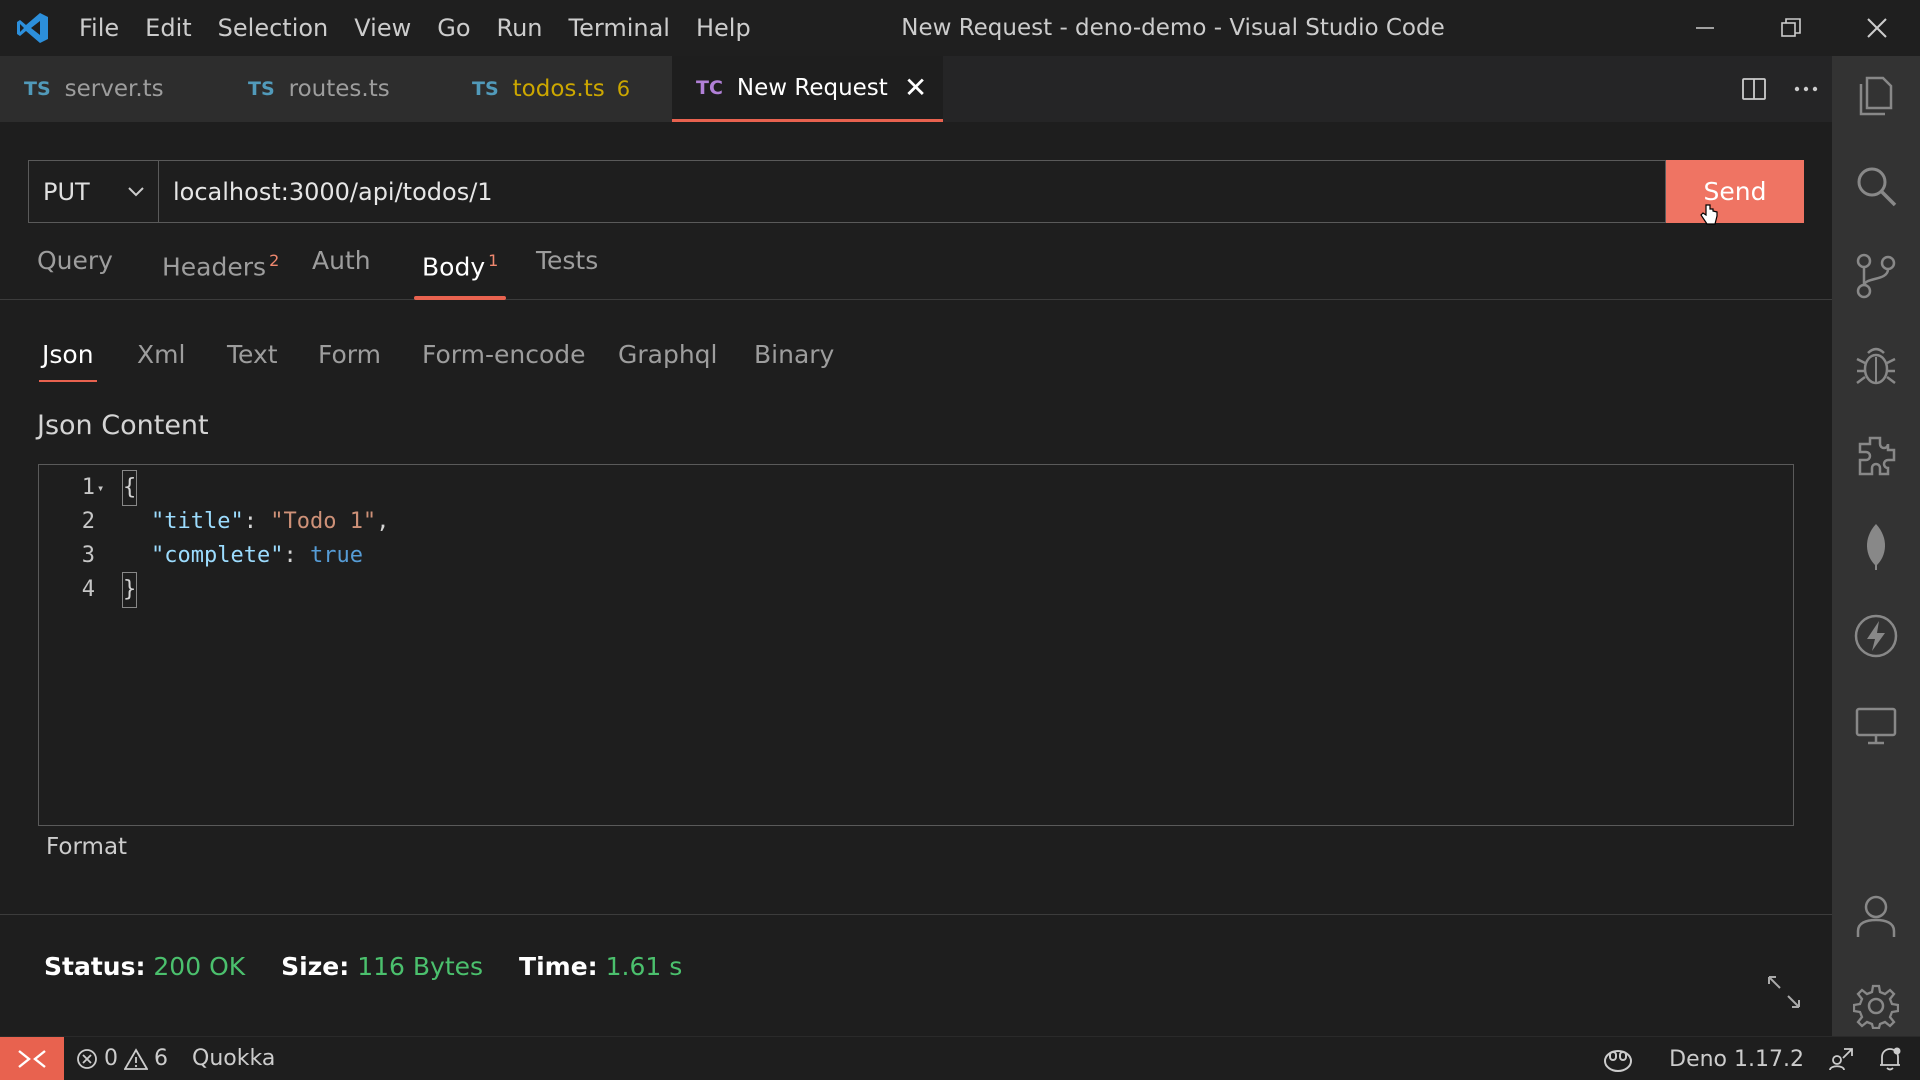 This screenshot has width=1920, height=1080. I want to click on close-window-button, so click(1877, 28).